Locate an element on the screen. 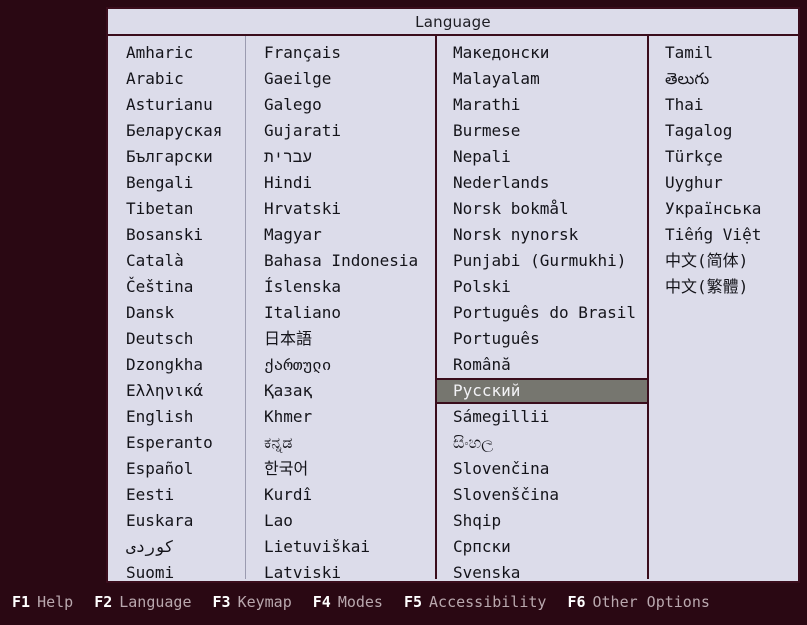  language-item: Tamil is located at coordinates (723, 53).